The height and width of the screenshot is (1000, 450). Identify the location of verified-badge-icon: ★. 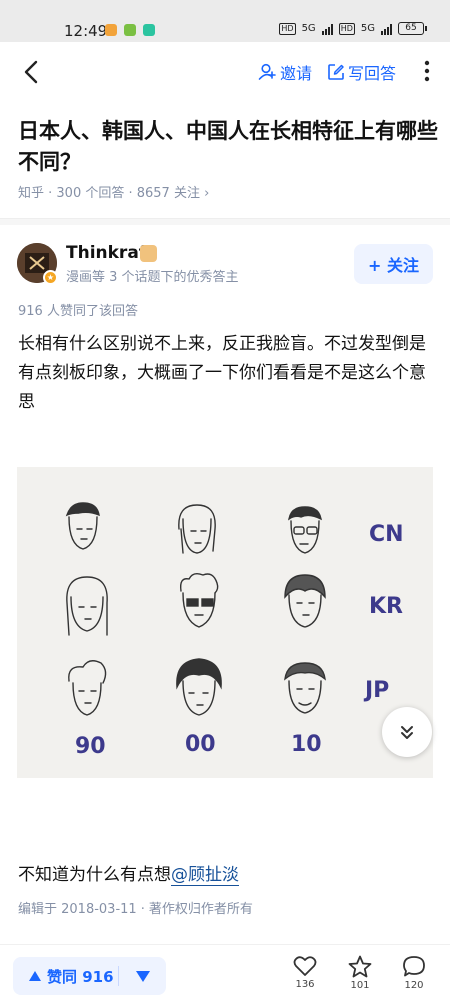
(50, 277).